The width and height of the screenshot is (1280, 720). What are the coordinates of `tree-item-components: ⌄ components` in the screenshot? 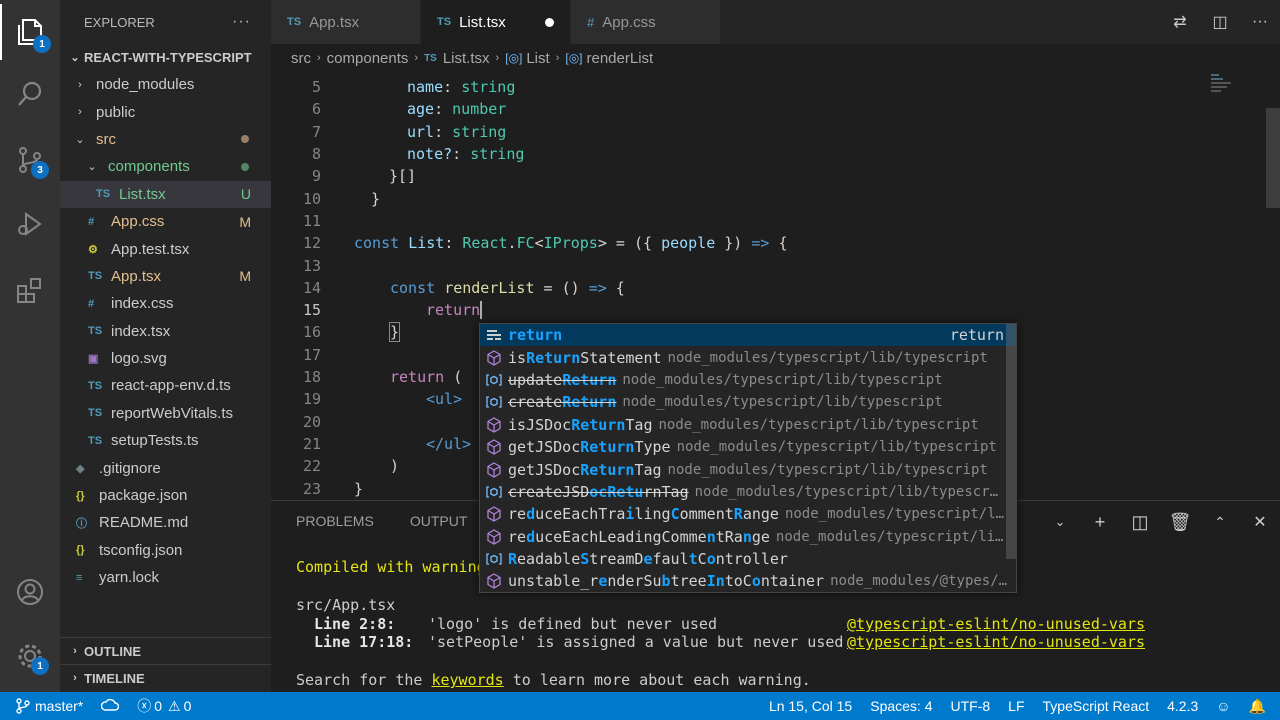 It's located at (165, 166).